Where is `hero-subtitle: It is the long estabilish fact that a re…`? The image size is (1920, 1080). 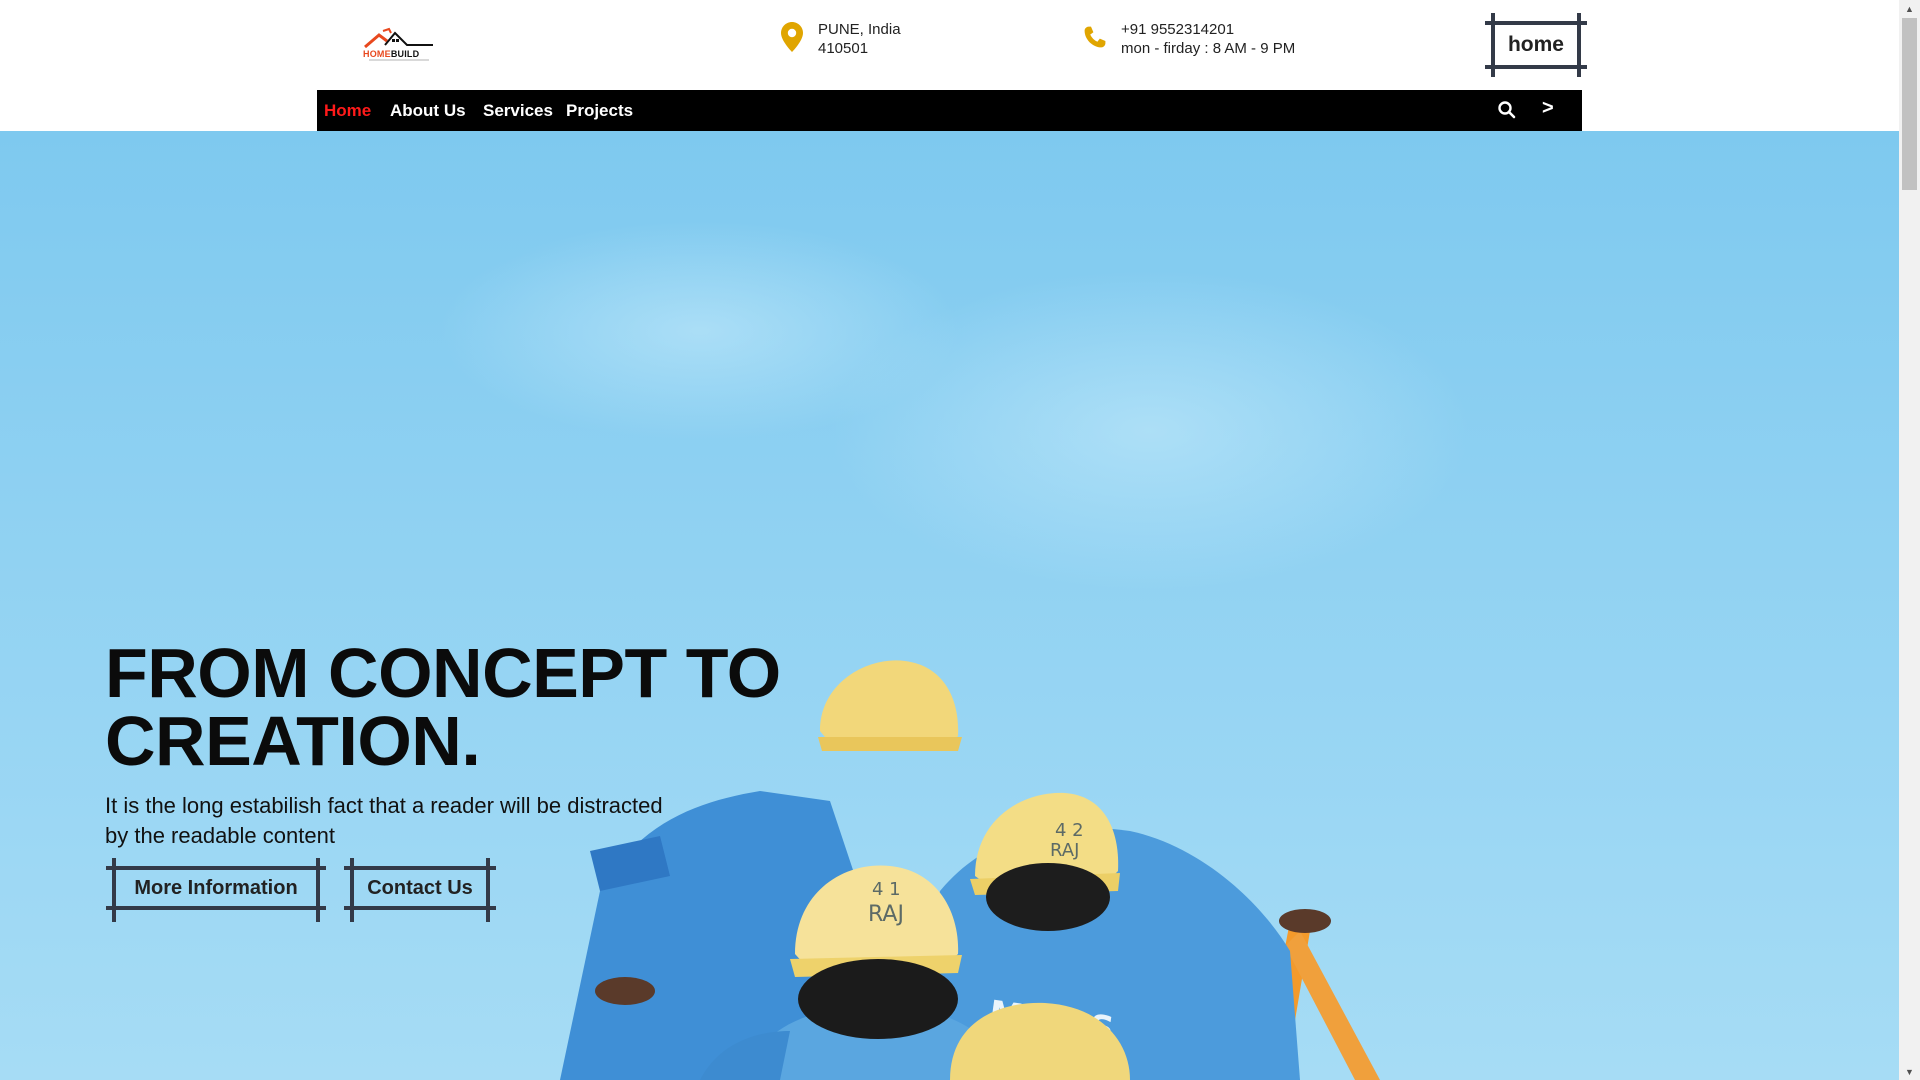 hero-subtitle: It is the long estabilish fact that a re… is located at coordinates (405, 821).